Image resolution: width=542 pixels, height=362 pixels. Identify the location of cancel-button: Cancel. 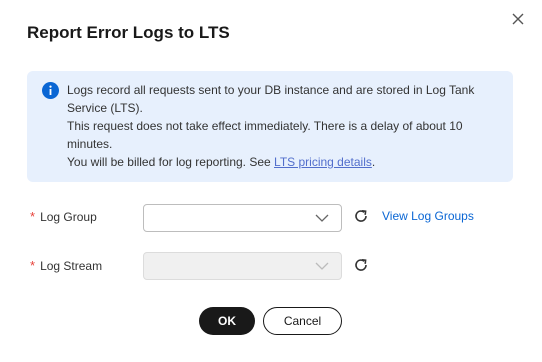
(302, 321).